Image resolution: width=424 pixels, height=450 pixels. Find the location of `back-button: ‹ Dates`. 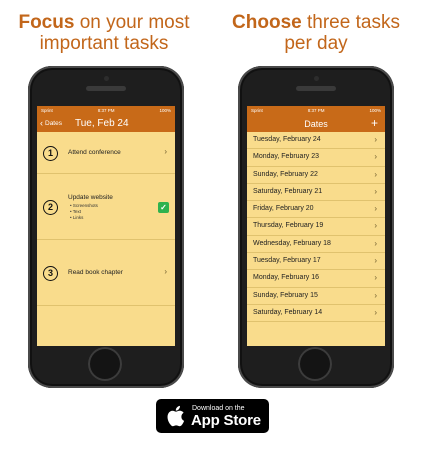

back-button: ‹ Dates is located at coordinates (49, 123).